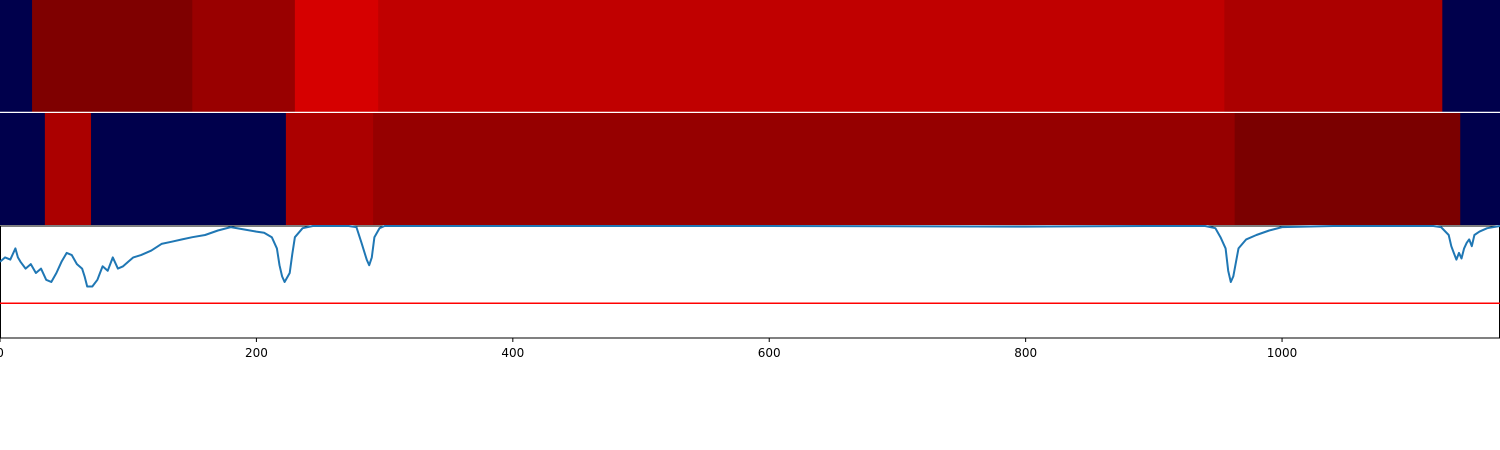  Describe the element at coordinates (256, 353) in the screenshot. I see `x-tick-label: 200` at that location.